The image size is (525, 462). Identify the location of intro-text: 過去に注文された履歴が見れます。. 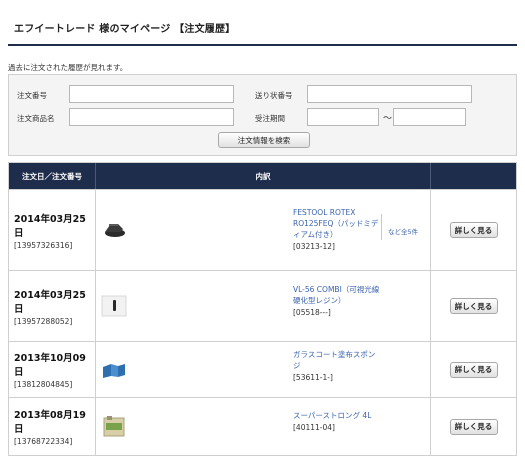
(68, 67).